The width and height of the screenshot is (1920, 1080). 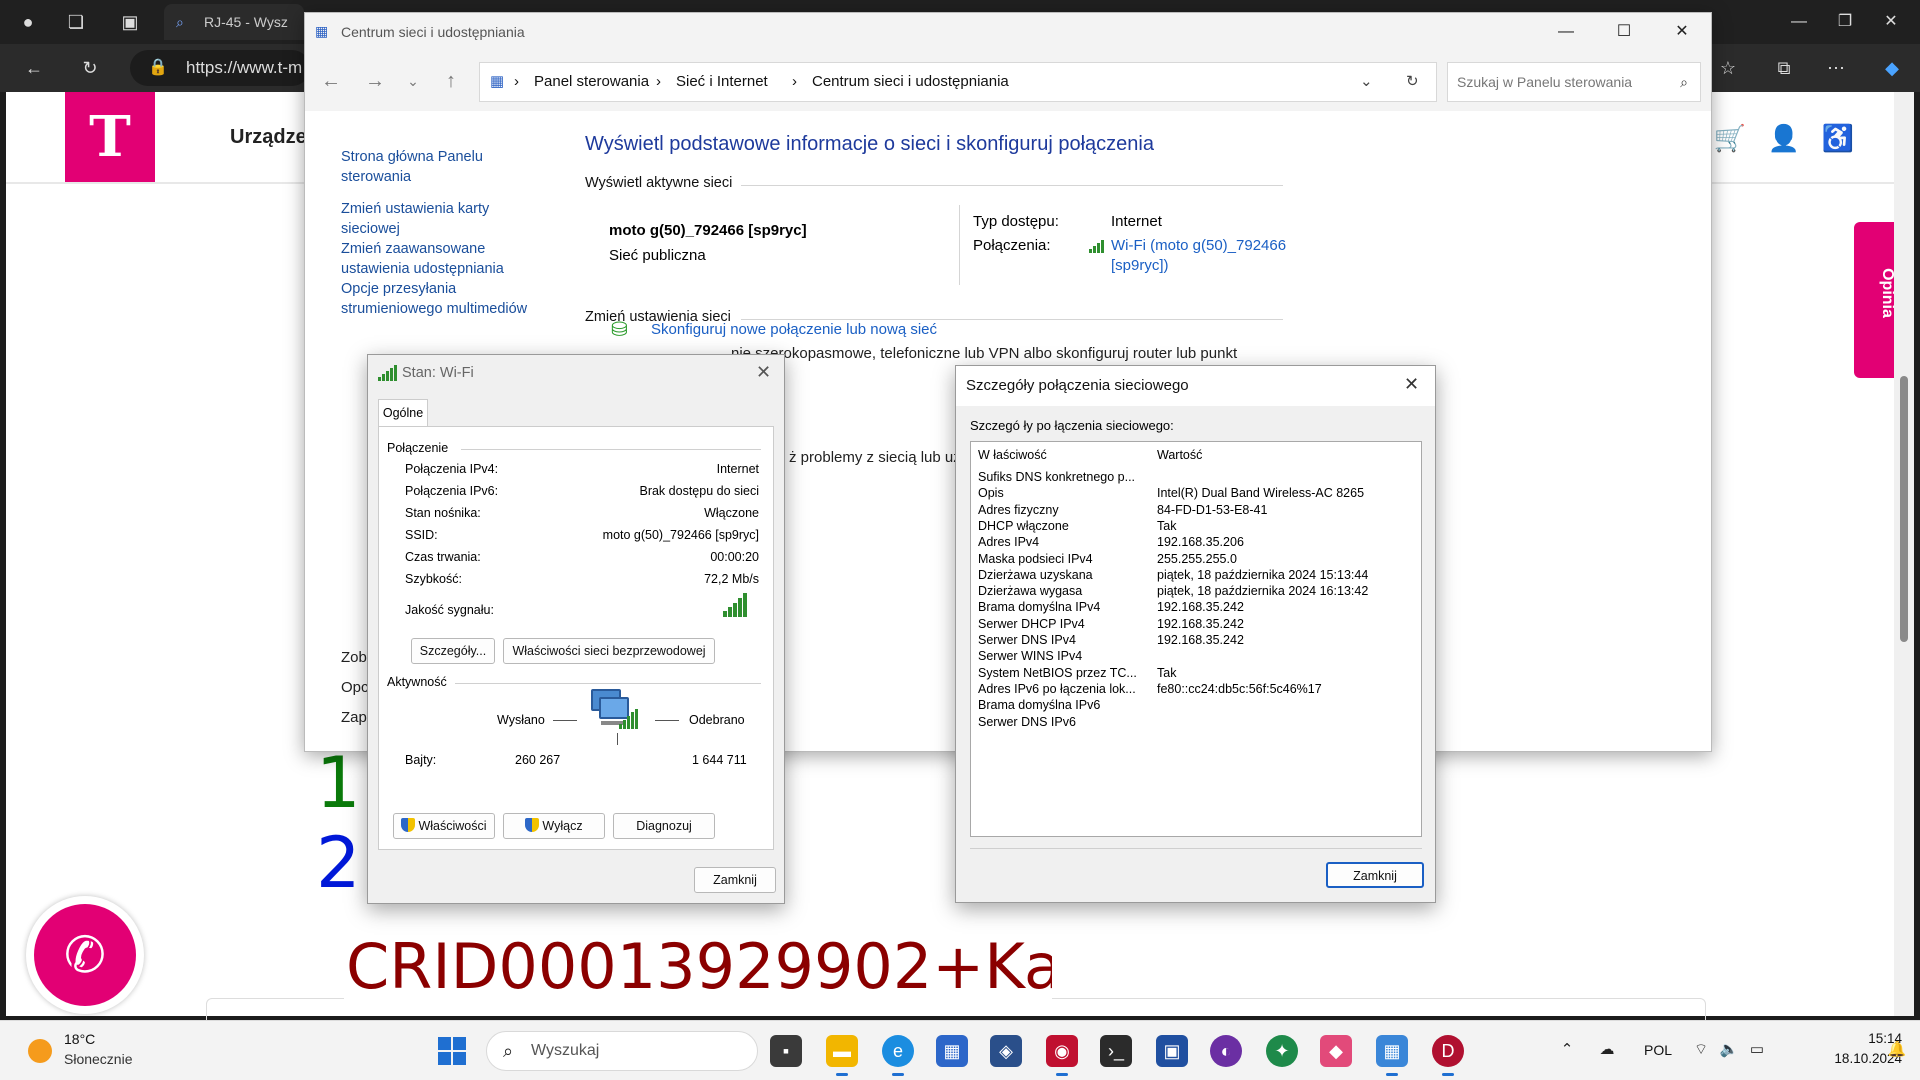 I want to click on workspaces-icon: ❏, so click(x=76, y=22).